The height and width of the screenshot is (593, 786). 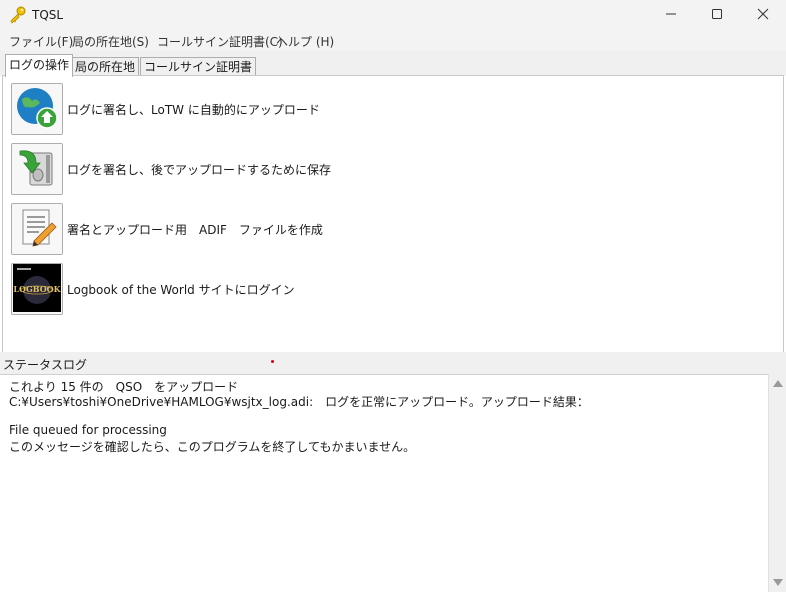 What do you see at coordinates (393, 64) in the screenshot?
I see `tab-strip: ログの操作 局の所在地 コールサイン証明書` at bounding box center [393, 64].